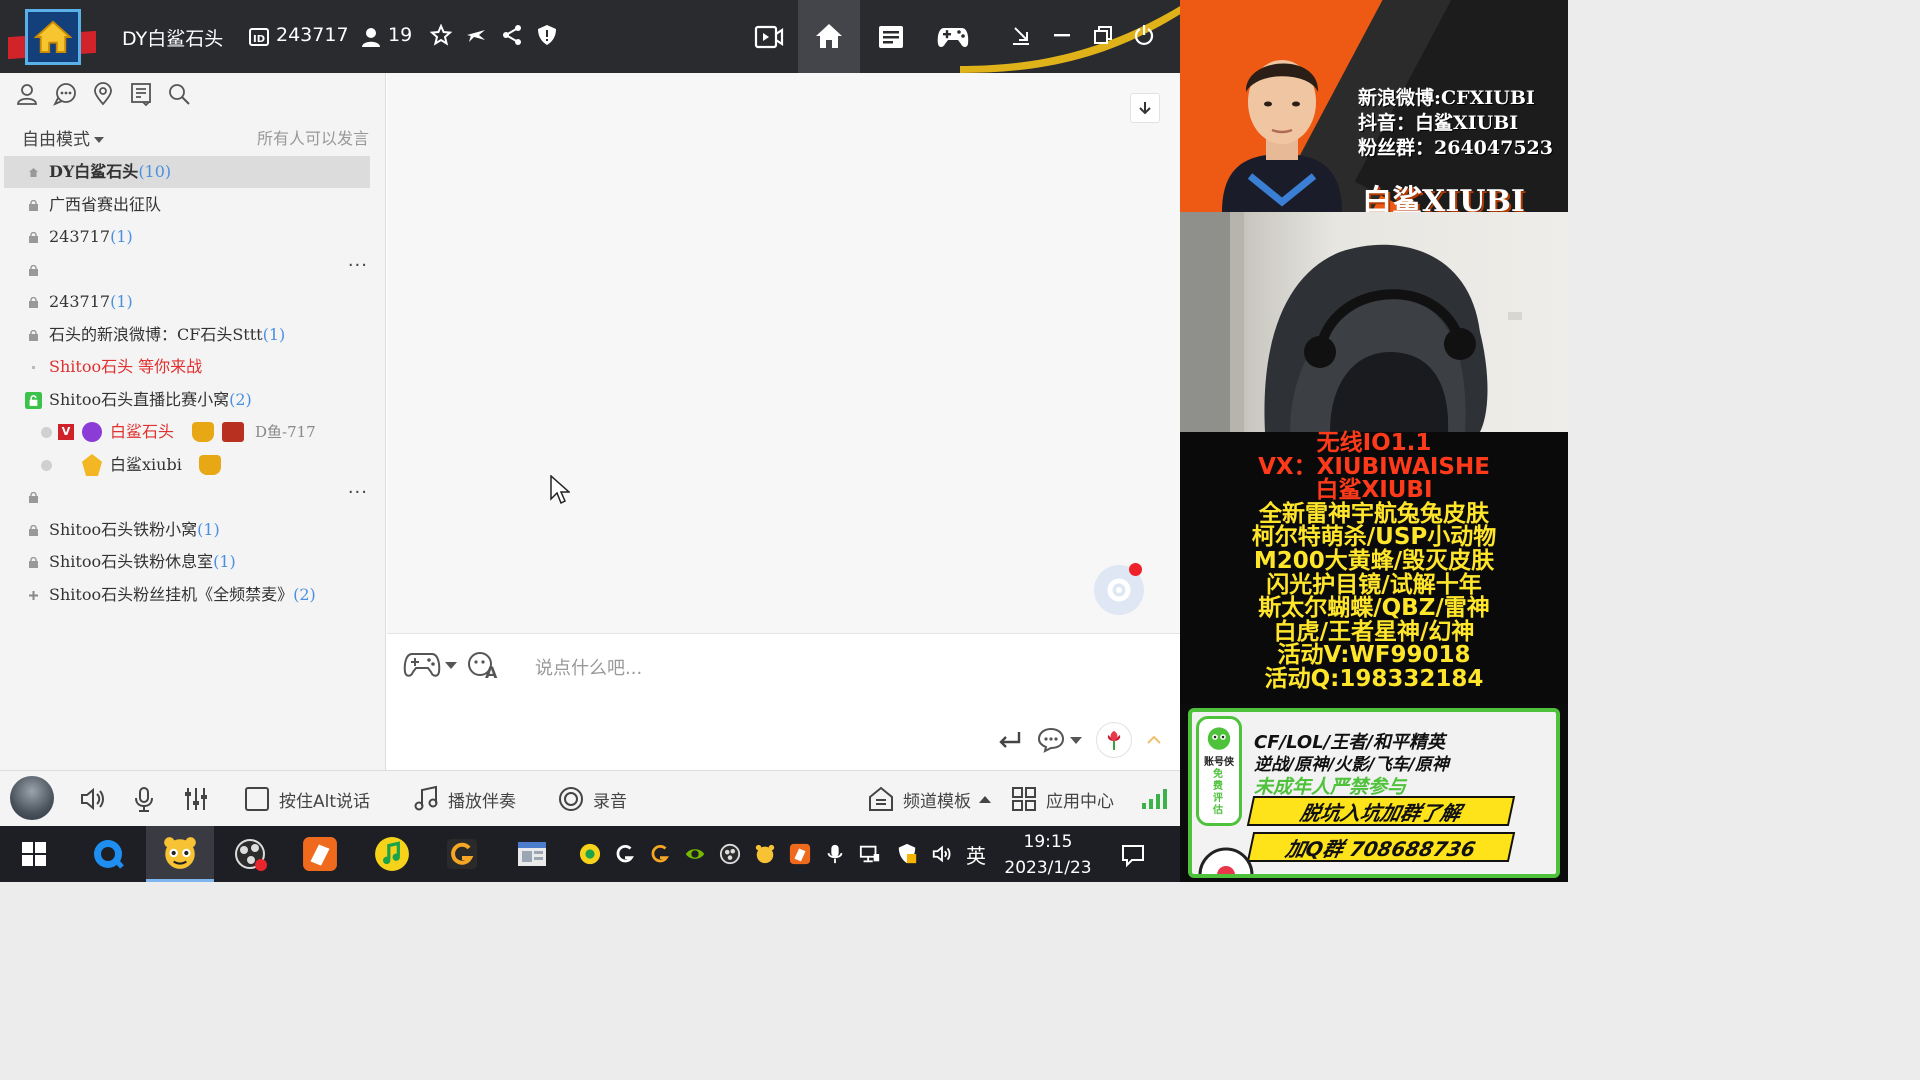 Image resolution: width=1920 pixels, height=1080 pixels. I want to click on member-item: 白鲨xiubi, so click(187, 465).